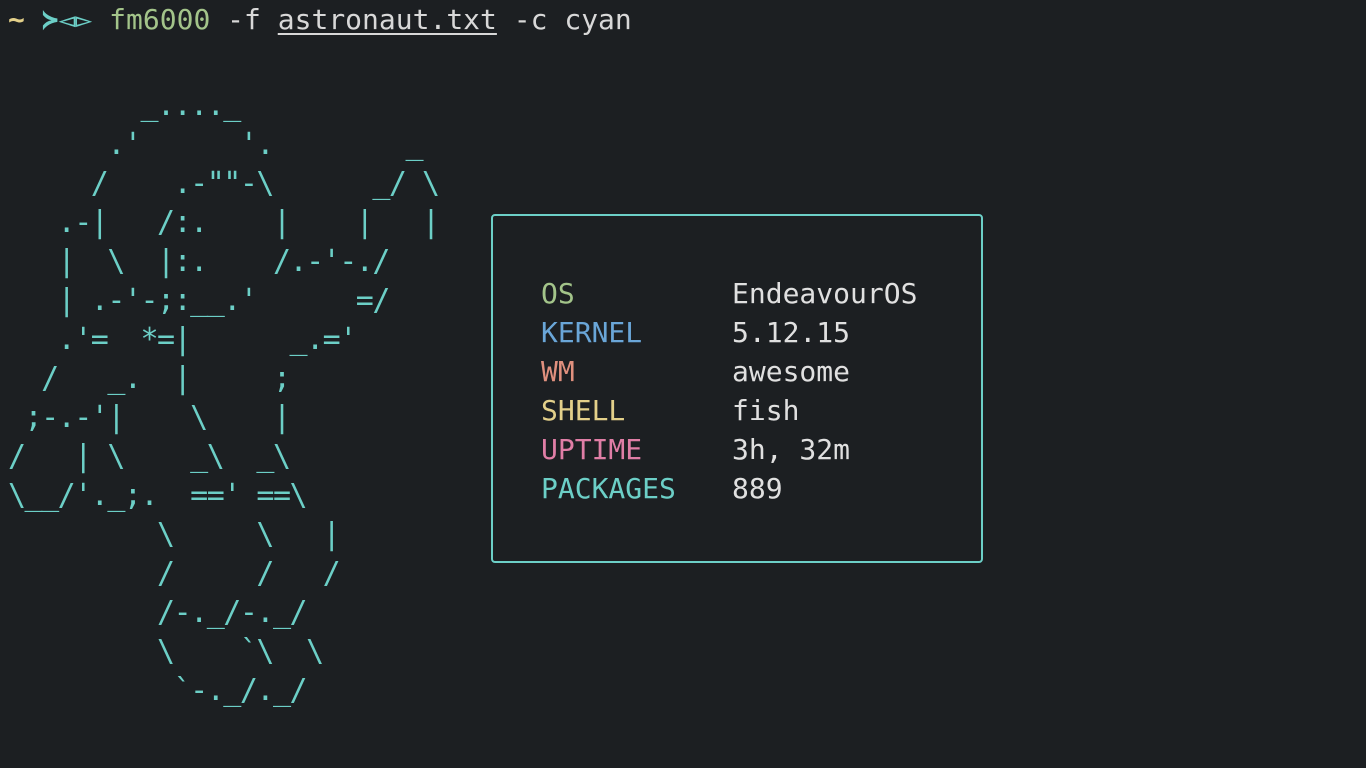 The image size is (1366, 768). I want to click on info-value-os: EndeavourOS, so click(825, 293).